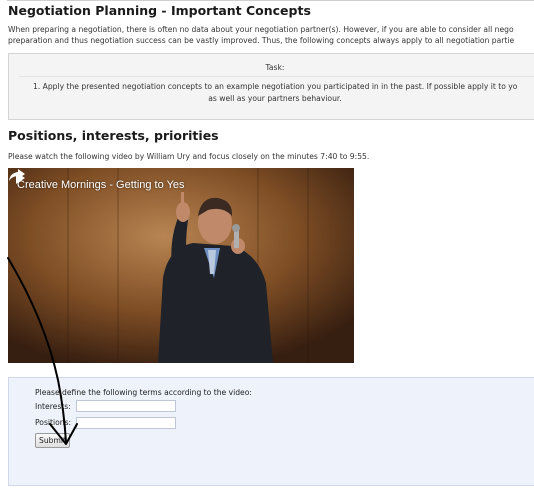 This screenshot has width=534, height=495. What do you see at coordinates (276, 76) in the screenshot?
I see `task-divider` at bounding box center [276, 76].